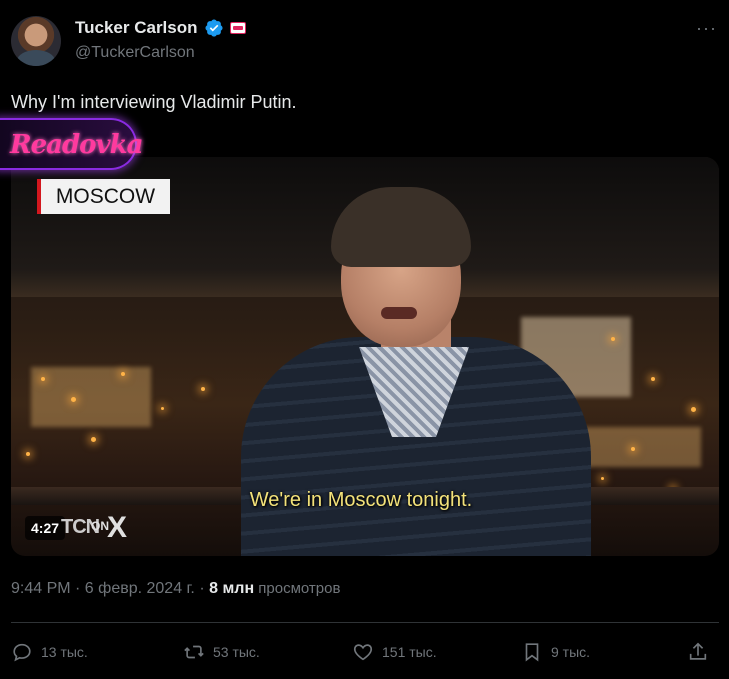  Describe the element at coordinates (36, 41) in the screenshot. I see `author-avatar` at that location.